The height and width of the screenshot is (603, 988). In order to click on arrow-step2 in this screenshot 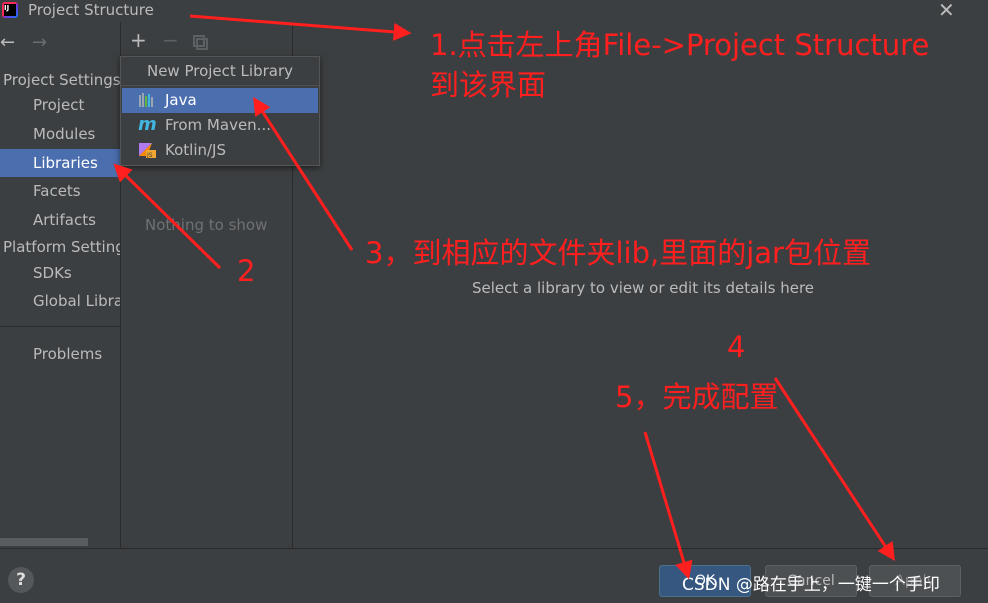, I will do `click(167, 216)`.